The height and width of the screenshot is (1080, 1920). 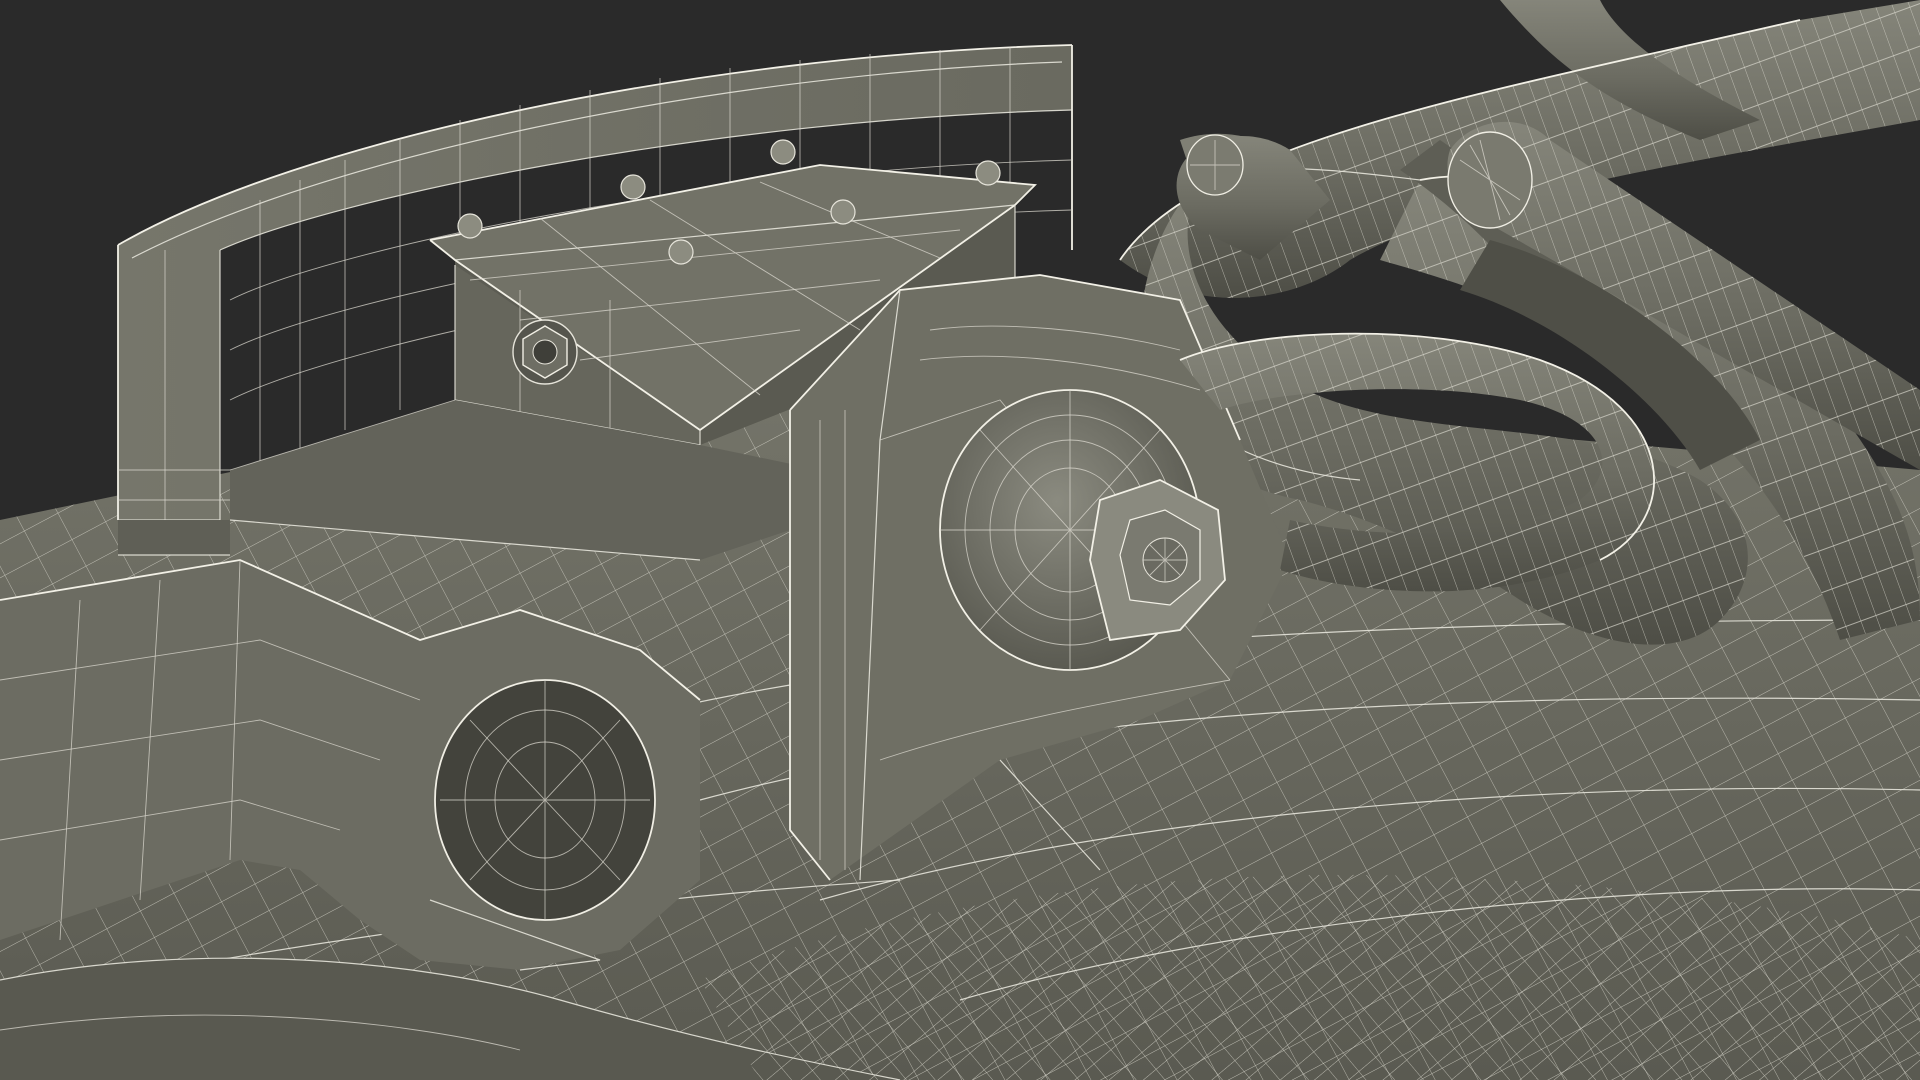 What do you see at coordinates (545, 352) in the screenshot?
I see `cable-gland` at bounding box center [545, 352].